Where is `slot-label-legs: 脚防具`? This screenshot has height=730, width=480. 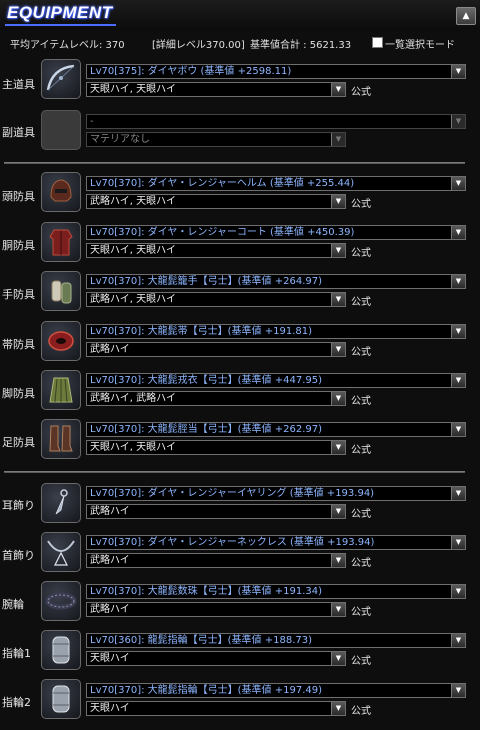
slot-label-legs: 脚防具 is located at coordinates (18, 393).